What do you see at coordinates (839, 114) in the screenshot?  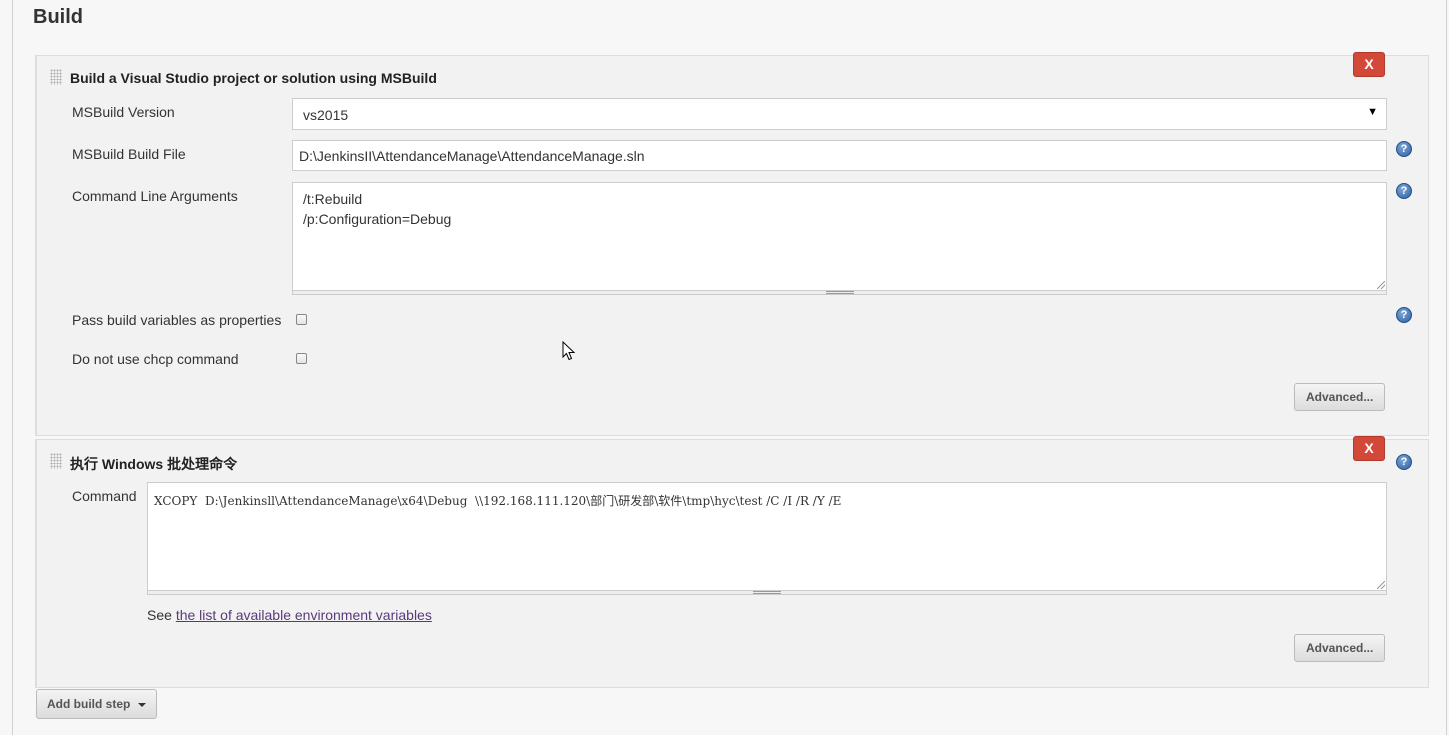 I see `msbuild-version-select: vs2015 ▼` at bounding box center [839, 114].